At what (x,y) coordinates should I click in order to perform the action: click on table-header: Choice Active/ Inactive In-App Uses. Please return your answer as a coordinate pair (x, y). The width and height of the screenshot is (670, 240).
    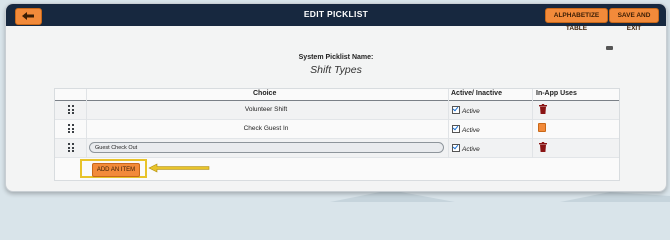
    Looking at the image, I should click on (337, 95).